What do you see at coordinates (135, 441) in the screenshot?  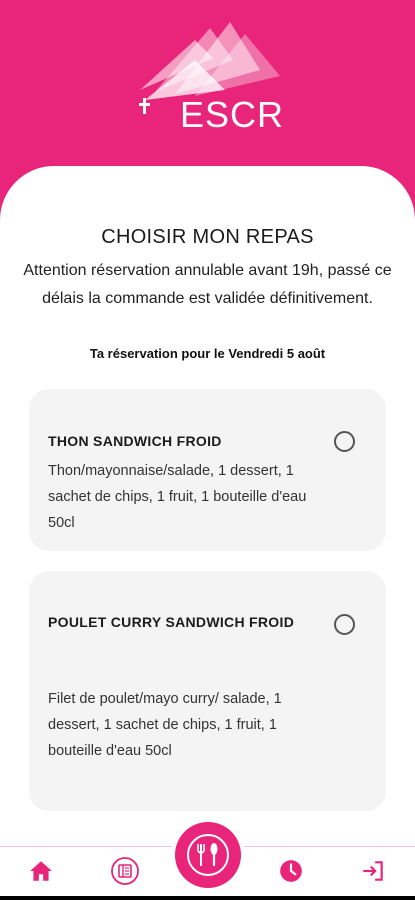 I see `meal-name: THON SANDWICH FROID` at bounding box center [135, 441].